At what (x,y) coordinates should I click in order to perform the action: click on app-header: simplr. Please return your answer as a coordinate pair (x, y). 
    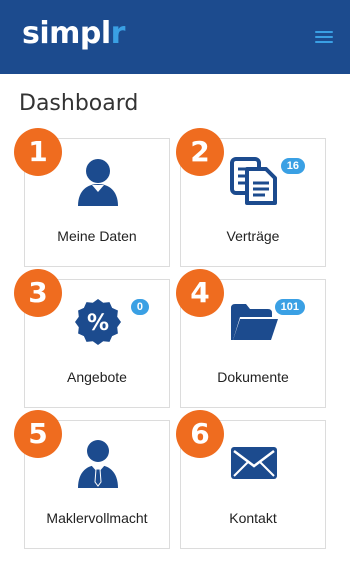
    Looking at the image, I should click on (175, 37).